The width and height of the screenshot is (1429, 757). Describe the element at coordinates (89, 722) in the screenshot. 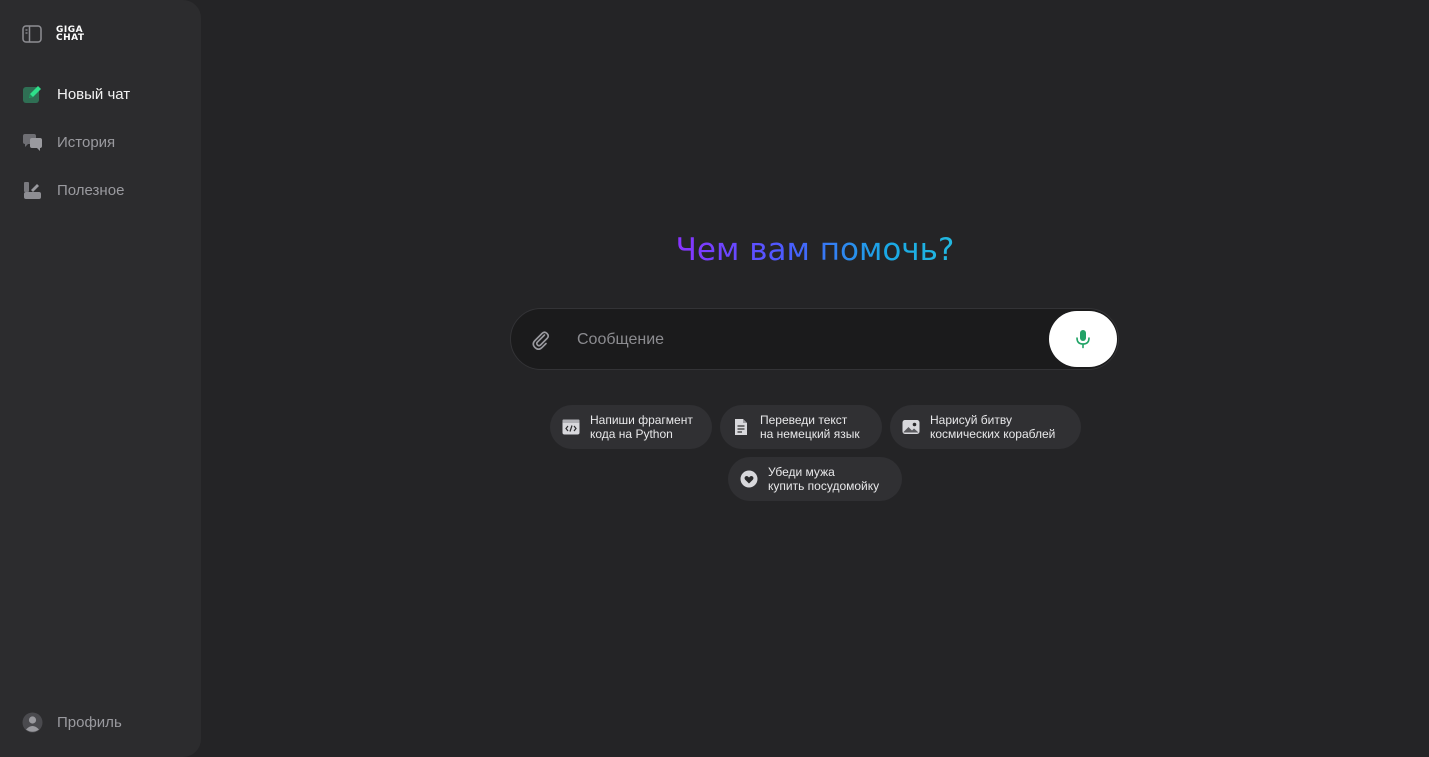

I see `profile-label: Профиль` at that location.